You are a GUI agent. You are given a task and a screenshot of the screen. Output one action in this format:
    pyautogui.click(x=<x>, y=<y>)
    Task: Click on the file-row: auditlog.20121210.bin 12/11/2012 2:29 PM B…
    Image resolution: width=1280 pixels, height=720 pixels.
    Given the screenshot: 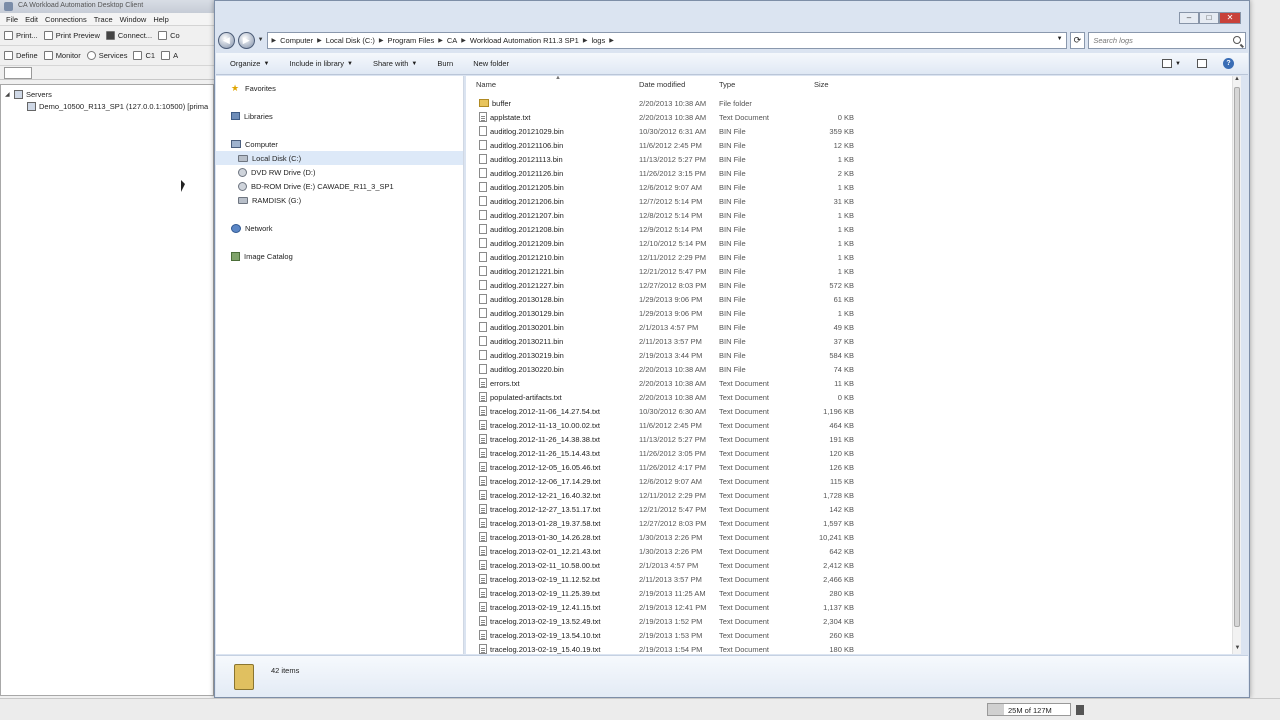 What is the action you would take?
    pyautogui.click(x=850, y=257)
    